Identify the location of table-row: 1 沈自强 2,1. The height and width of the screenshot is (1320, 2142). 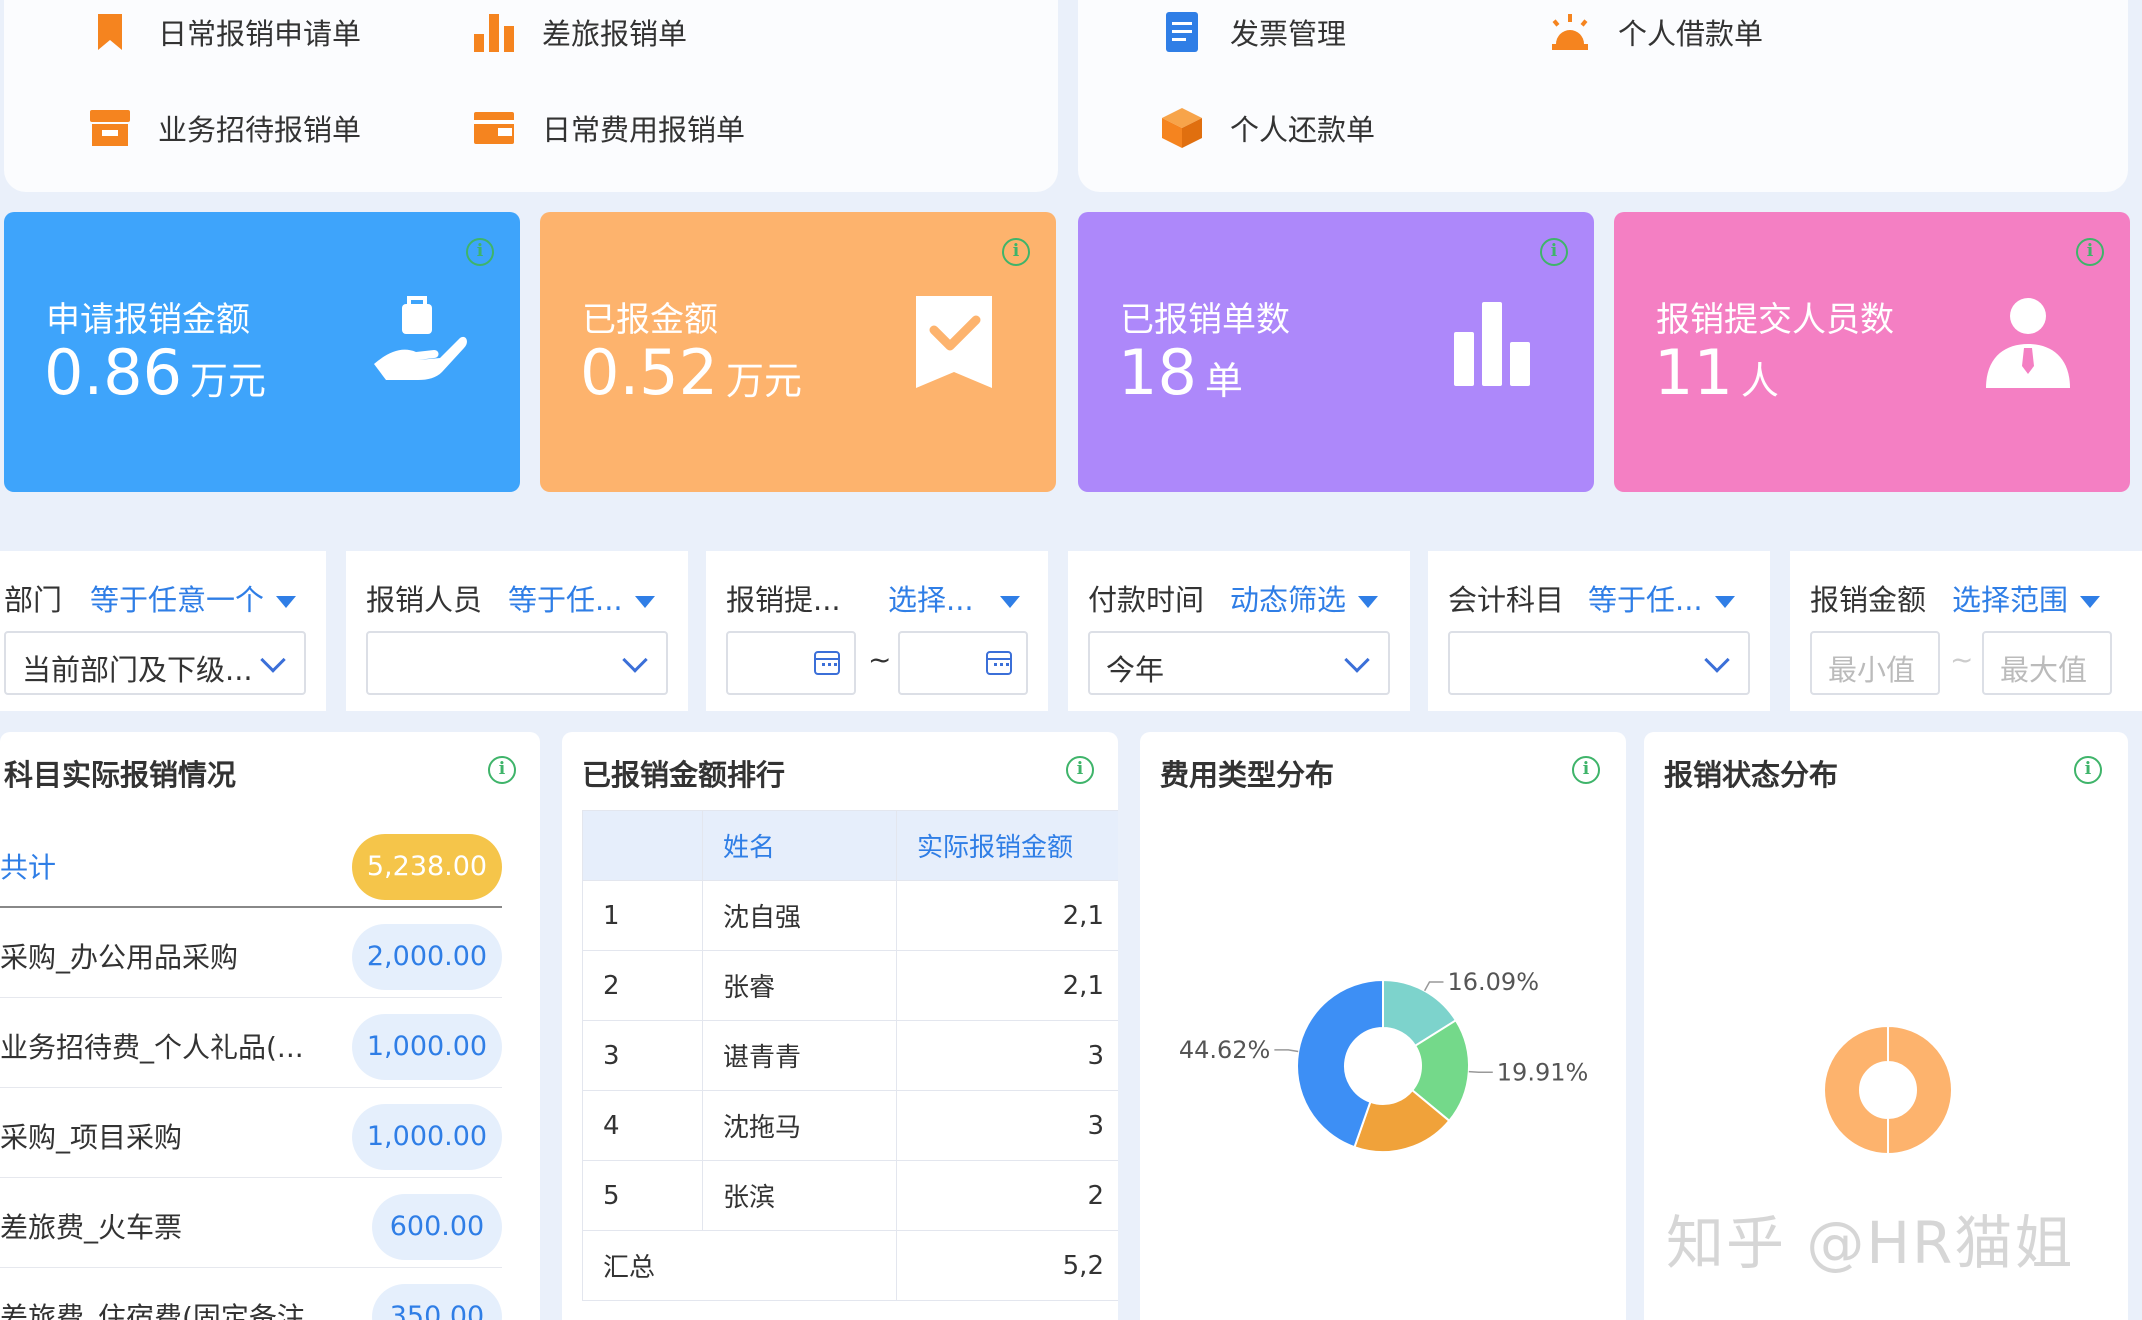
(850, 915).